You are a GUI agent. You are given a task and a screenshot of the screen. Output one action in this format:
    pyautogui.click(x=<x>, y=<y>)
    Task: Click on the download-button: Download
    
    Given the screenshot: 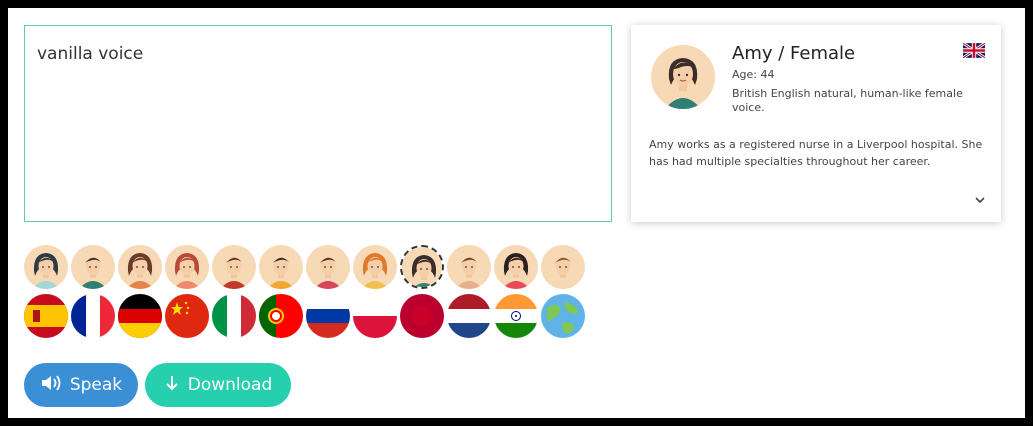 What is the action you would take?
    pyautogui.click(x=218, y=385)
    